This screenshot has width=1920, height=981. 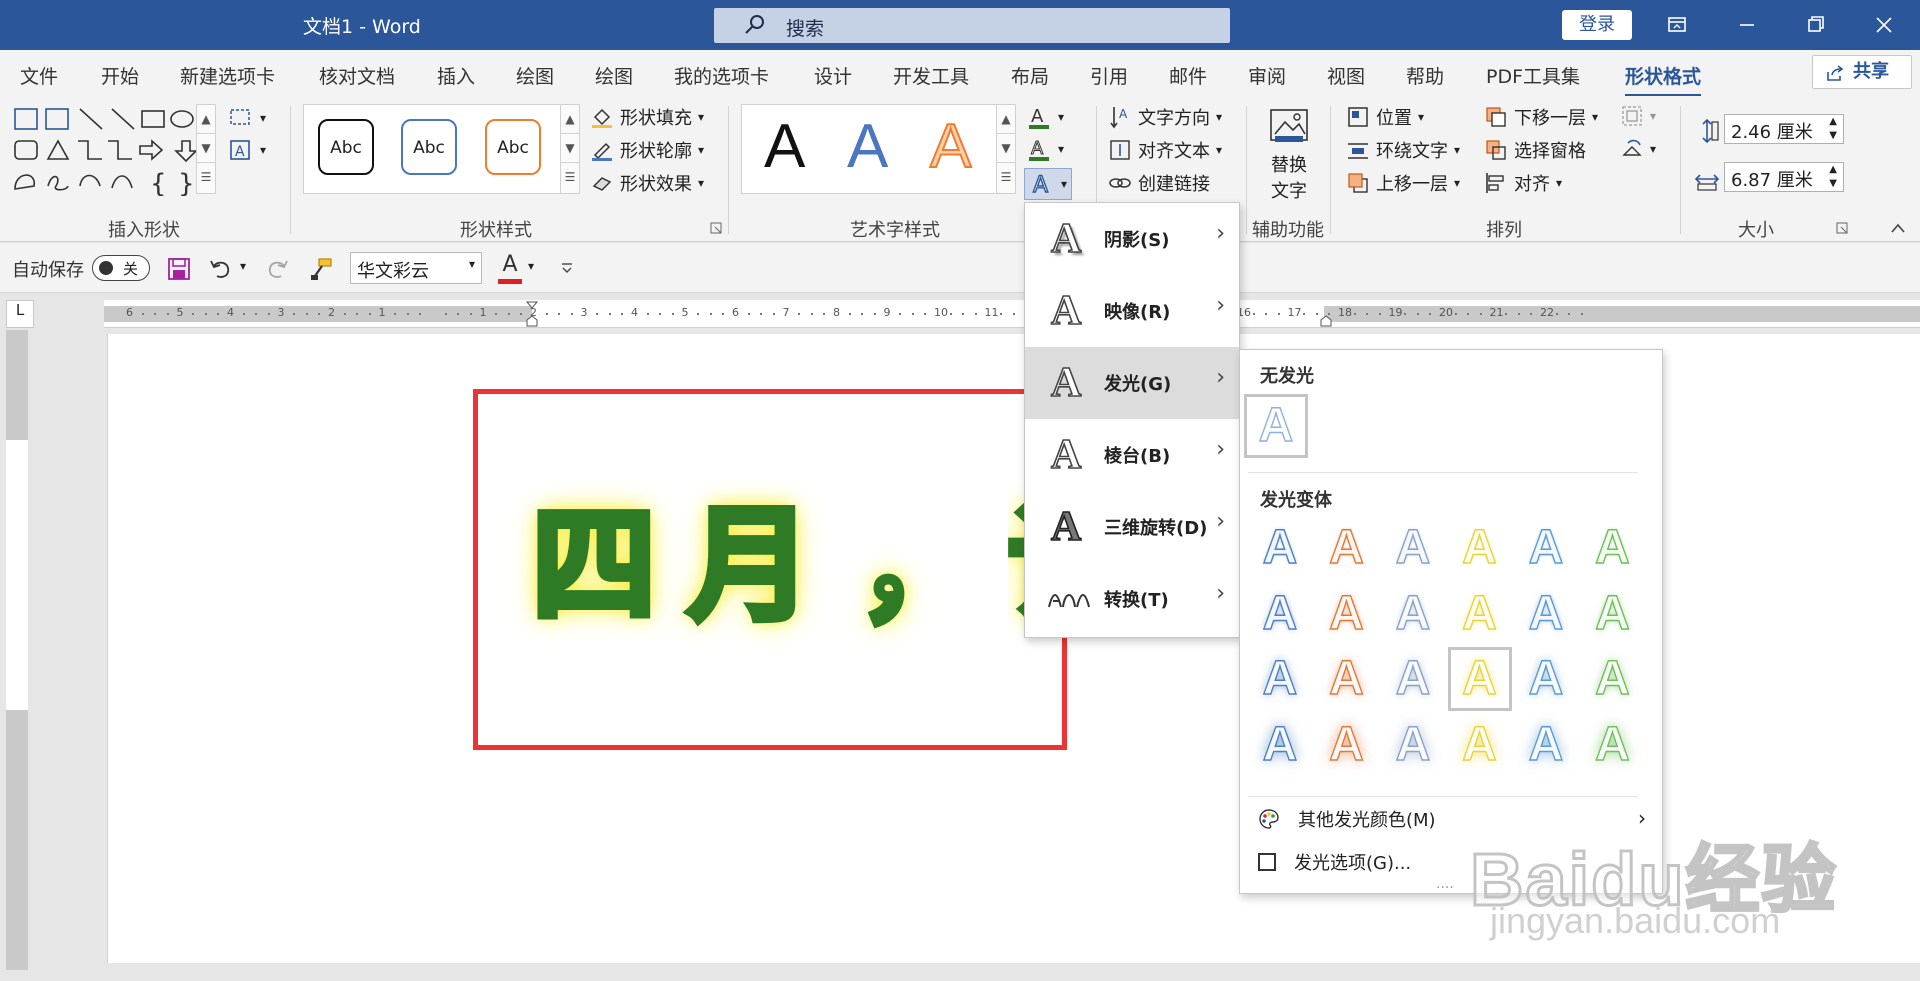 I want to click on tab-pdf: PDF工具集, so click(x=1533, y=75).